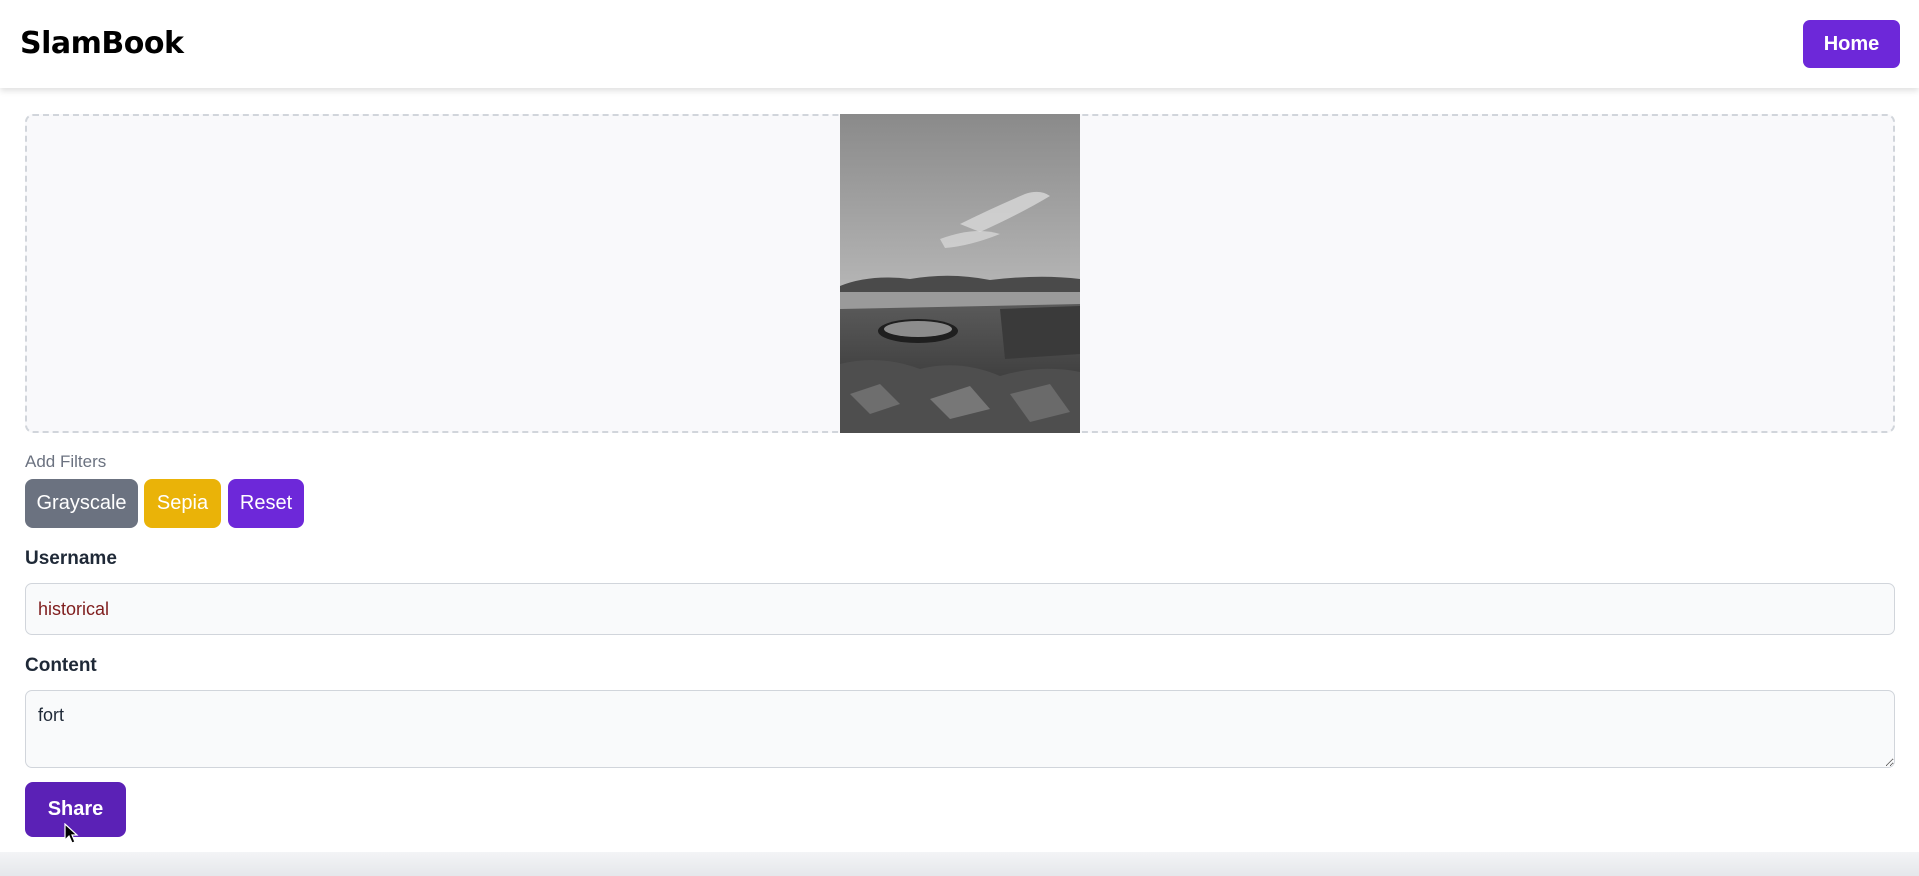  I want to click on home-button: Home, so click(1851, 44).